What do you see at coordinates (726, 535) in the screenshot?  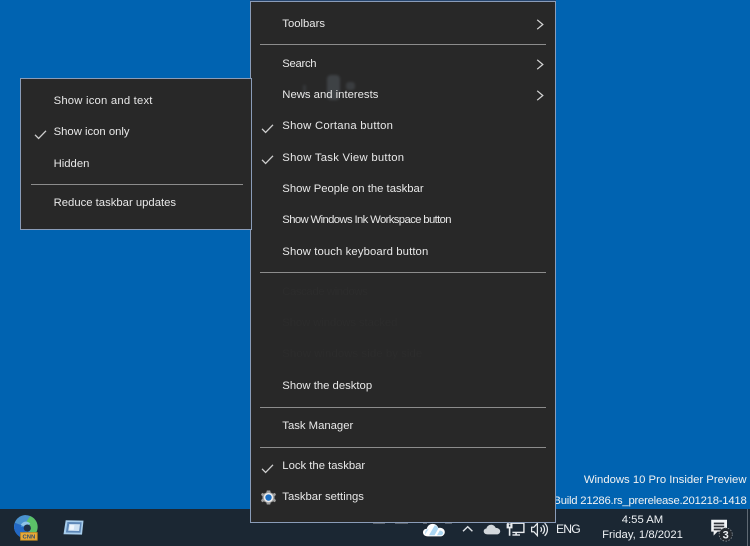 I see `svg-text: 3` at bounding box center [726, 535].